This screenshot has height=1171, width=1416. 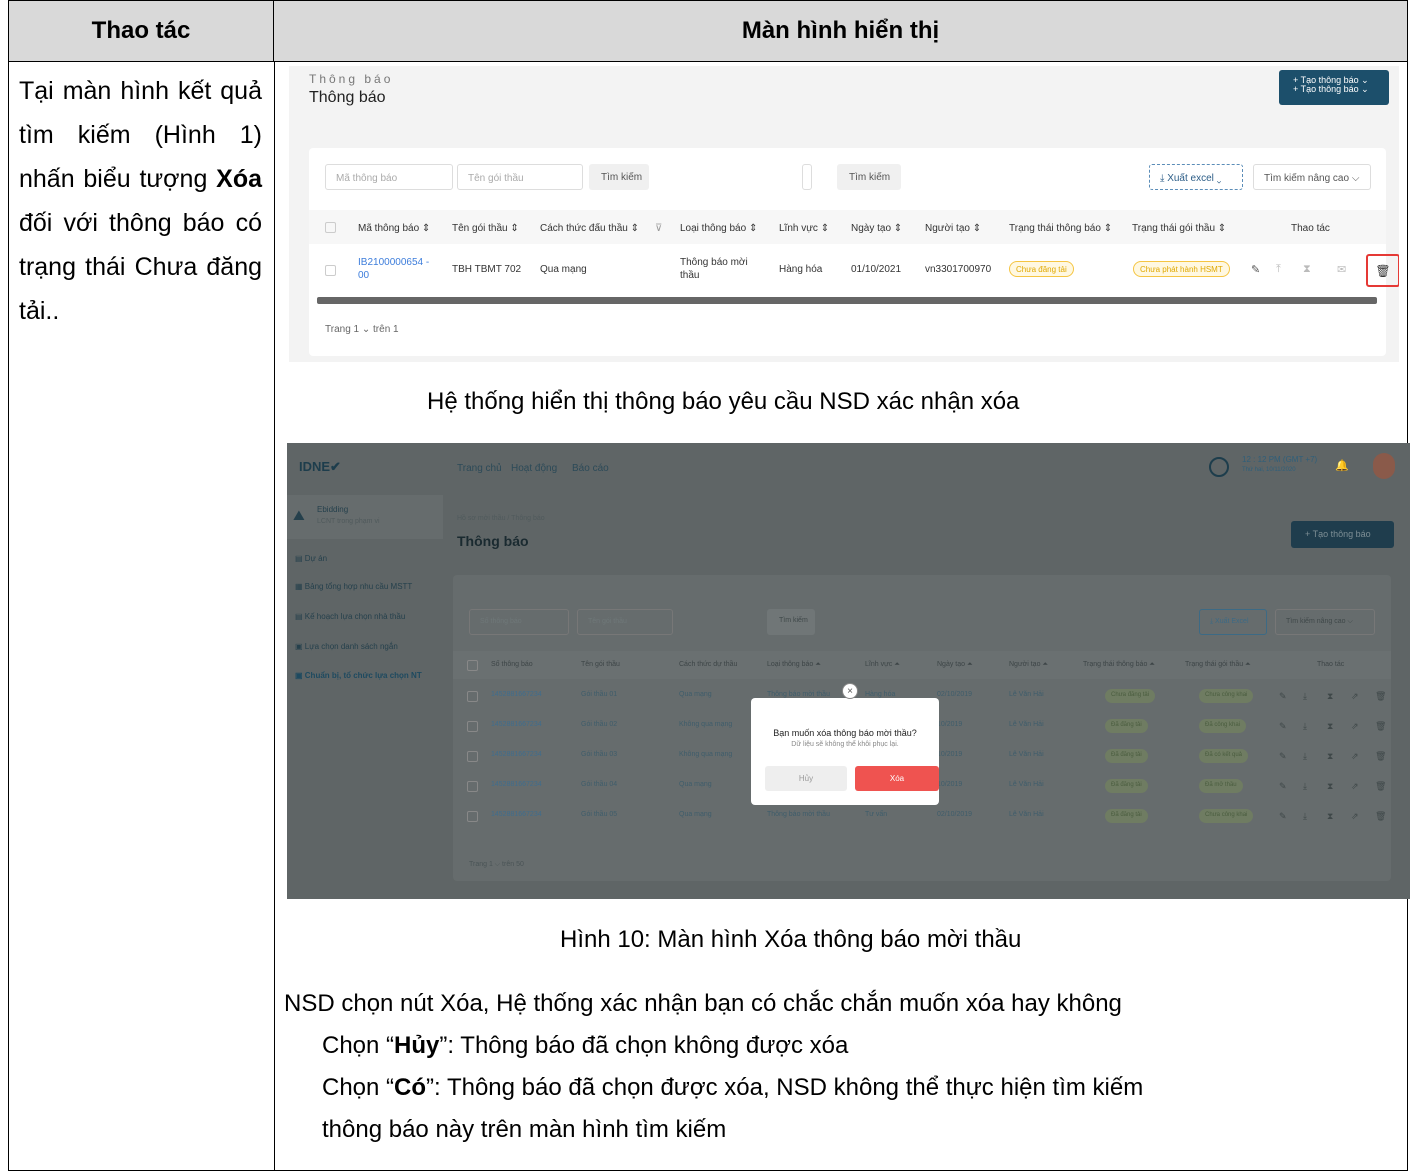 What do you see at coordinates (1341, 269) in the screenshot?
I see `mail-icon: ✉` at bounding box center [1341, 269].